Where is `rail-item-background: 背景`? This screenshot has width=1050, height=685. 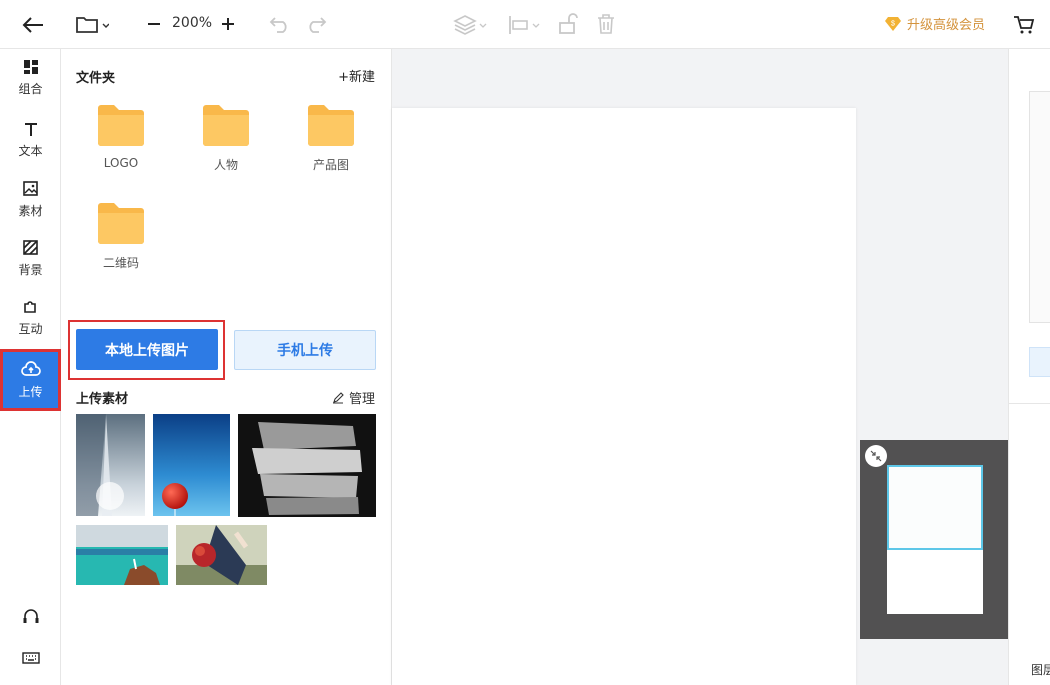
rail-item-background: 背景 is located at coordinates (30, 259).